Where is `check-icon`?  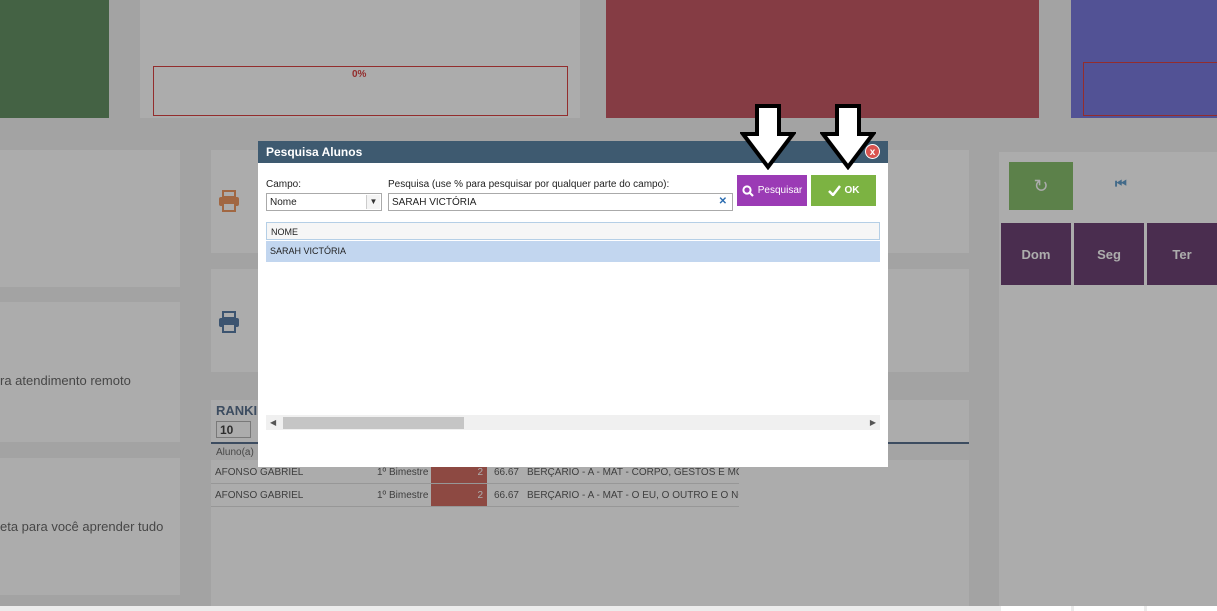
check-icon is located at coordinates (834, 190).